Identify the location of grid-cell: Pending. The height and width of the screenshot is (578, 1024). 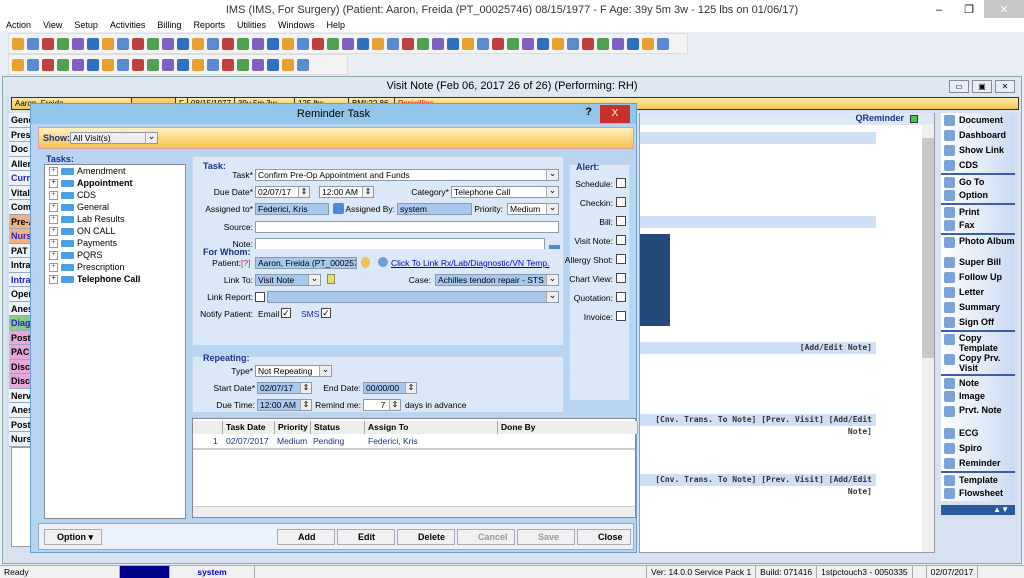
(328, 441).